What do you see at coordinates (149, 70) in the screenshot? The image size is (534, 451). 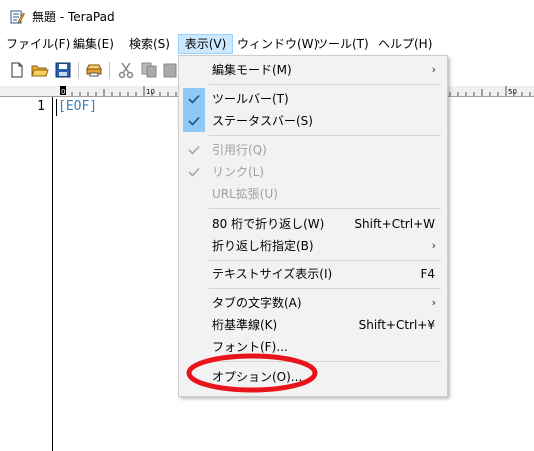 I see `copy-icon` at bounding box center [149, 70].